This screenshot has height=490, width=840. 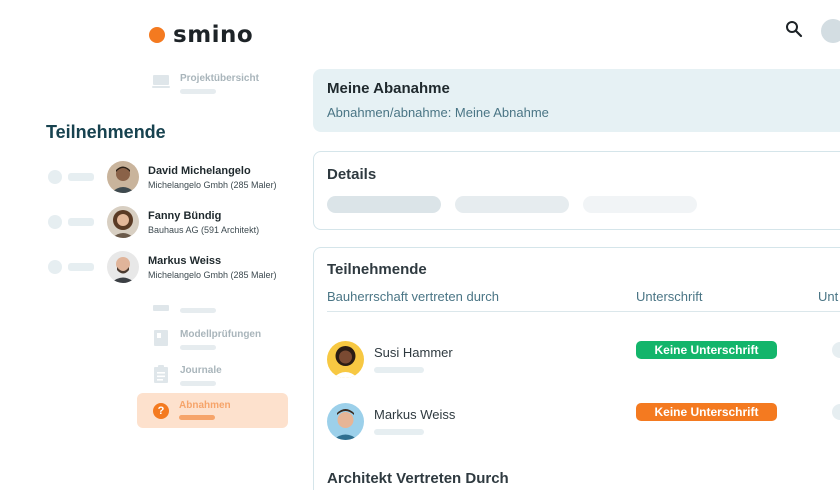 I want to click on participant-name: Markus Weiss, so click(x=185, y=260).